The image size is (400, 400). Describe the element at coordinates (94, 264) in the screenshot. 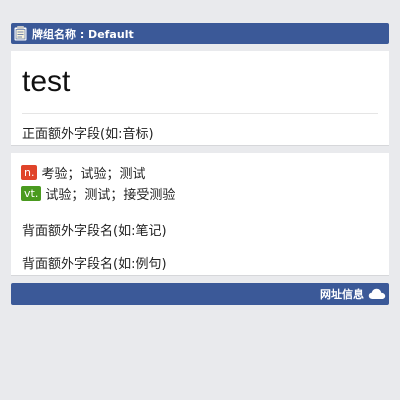

I see `back-extra-field-example: 背面额外字段名(如:例句)` at that location.